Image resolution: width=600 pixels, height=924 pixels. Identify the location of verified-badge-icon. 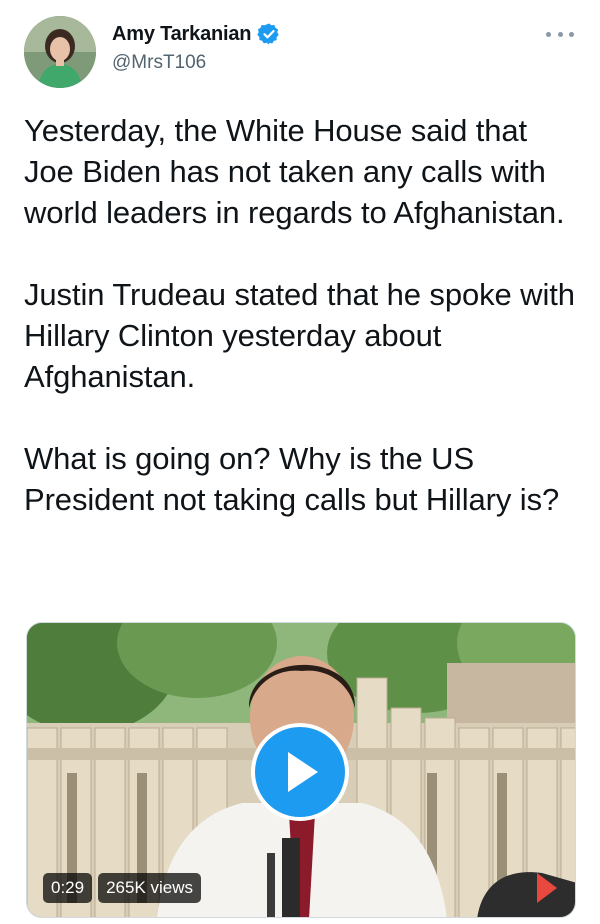
(269, 34).